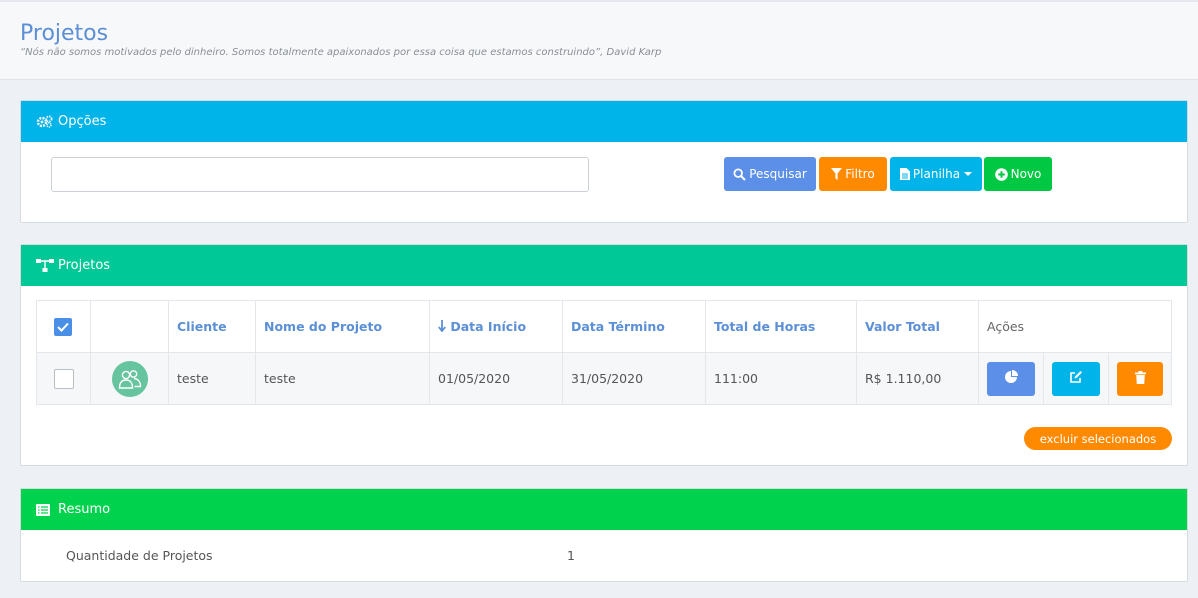 This screenshot has height=598, width=1198. Describe the element at coordinates (838, 174) in the screenshot. I see `filter-icon` at that location.